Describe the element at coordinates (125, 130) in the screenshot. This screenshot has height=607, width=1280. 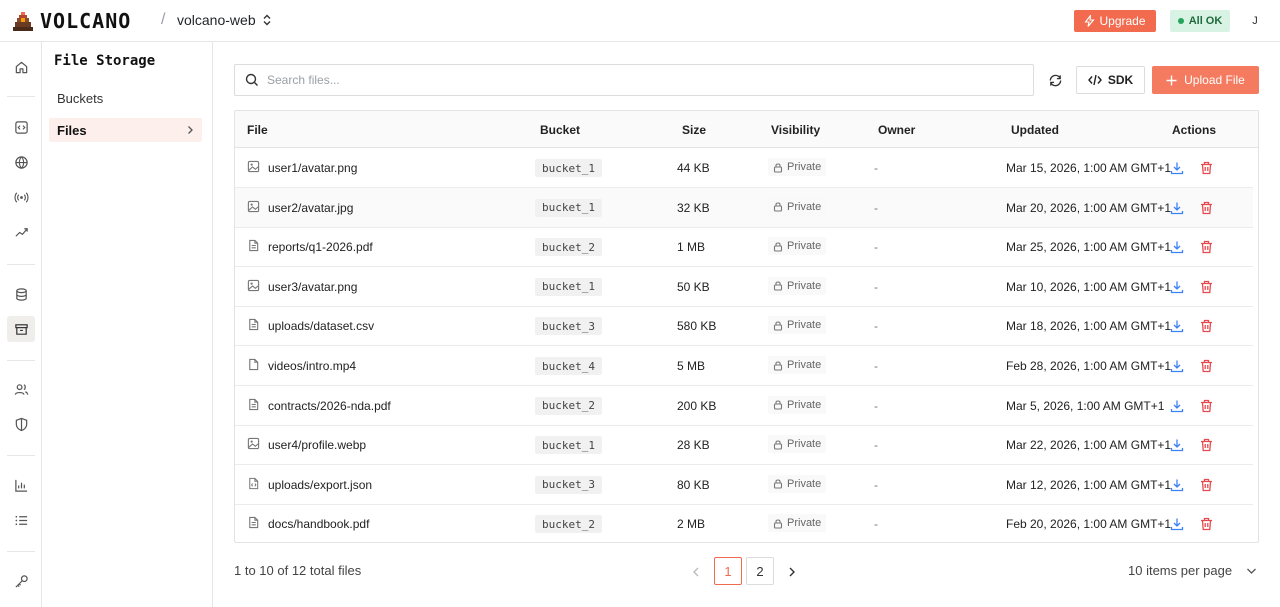
I see `nav-item-files: Files` at that location.